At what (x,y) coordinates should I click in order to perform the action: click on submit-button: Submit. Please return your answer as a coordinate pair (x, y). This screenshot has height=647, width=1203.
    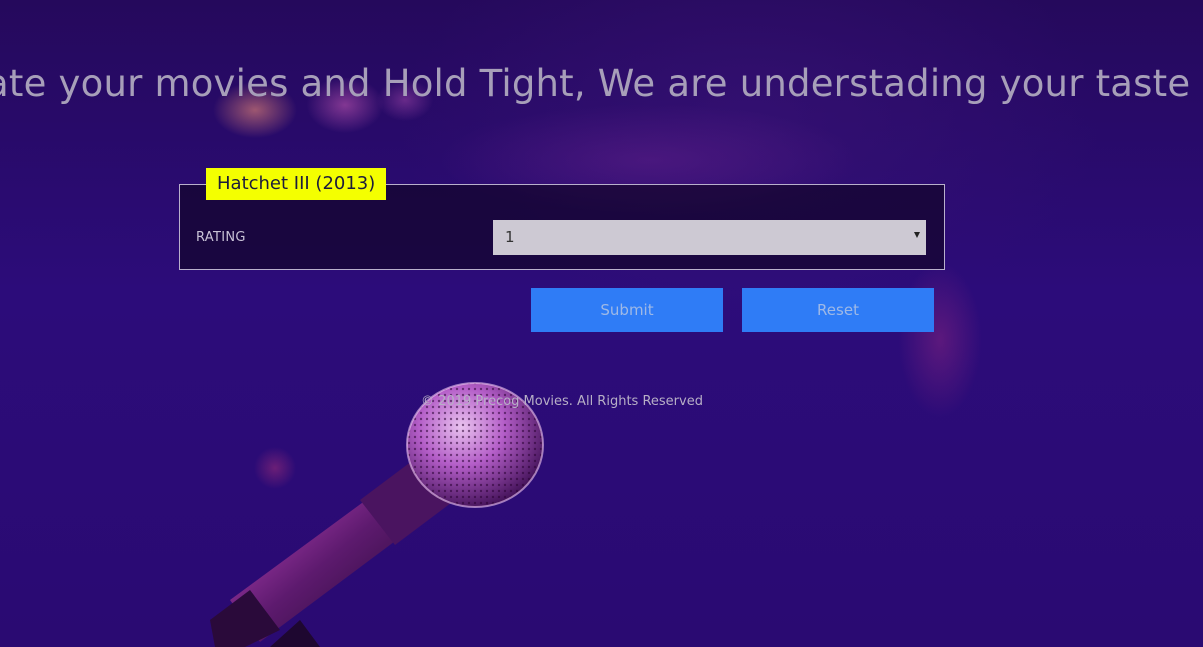
    Looking at the image, I should click on (627, 310).